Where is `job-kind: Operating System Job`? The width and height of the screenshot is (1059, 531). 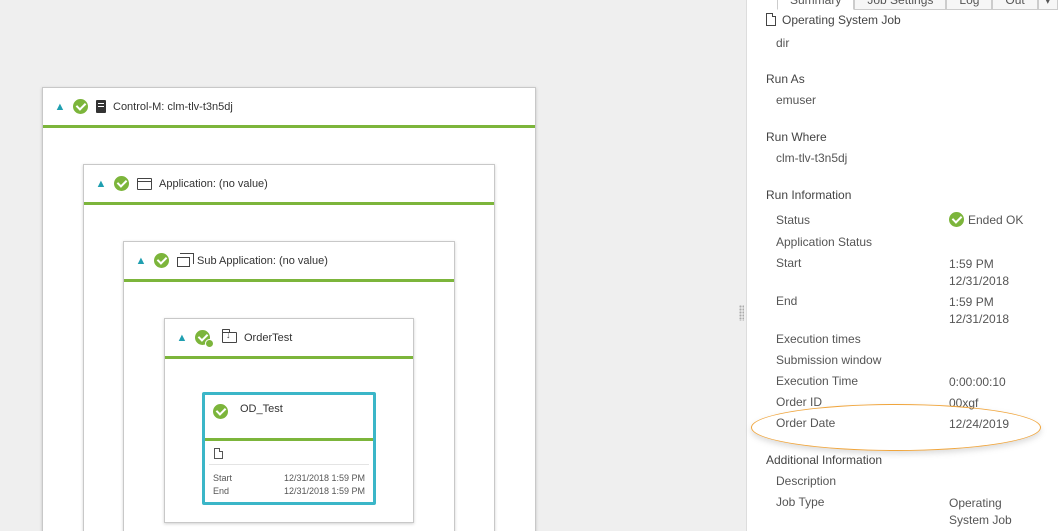 job-kind: Operating System Job is located at coordinates (841, 20).